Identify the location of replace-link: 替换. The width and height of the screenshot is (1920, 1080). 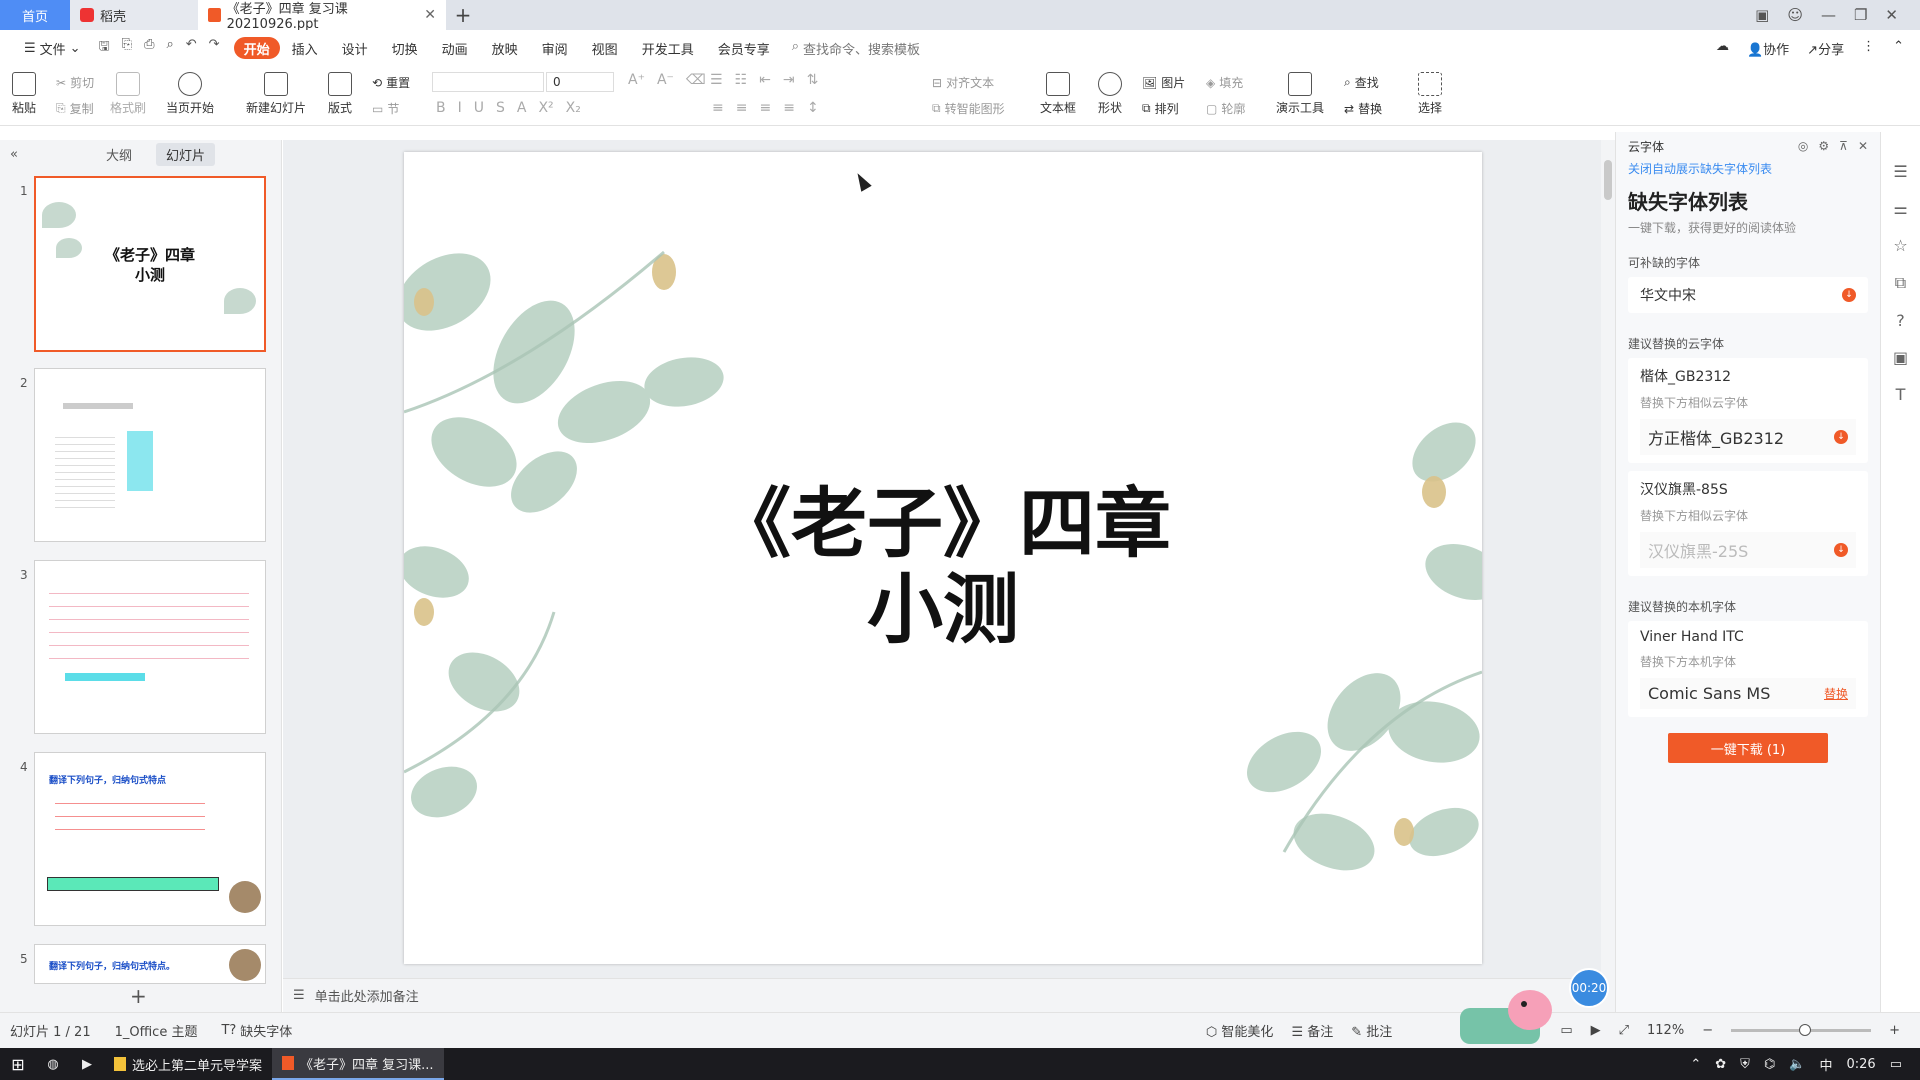
(1836, 693).